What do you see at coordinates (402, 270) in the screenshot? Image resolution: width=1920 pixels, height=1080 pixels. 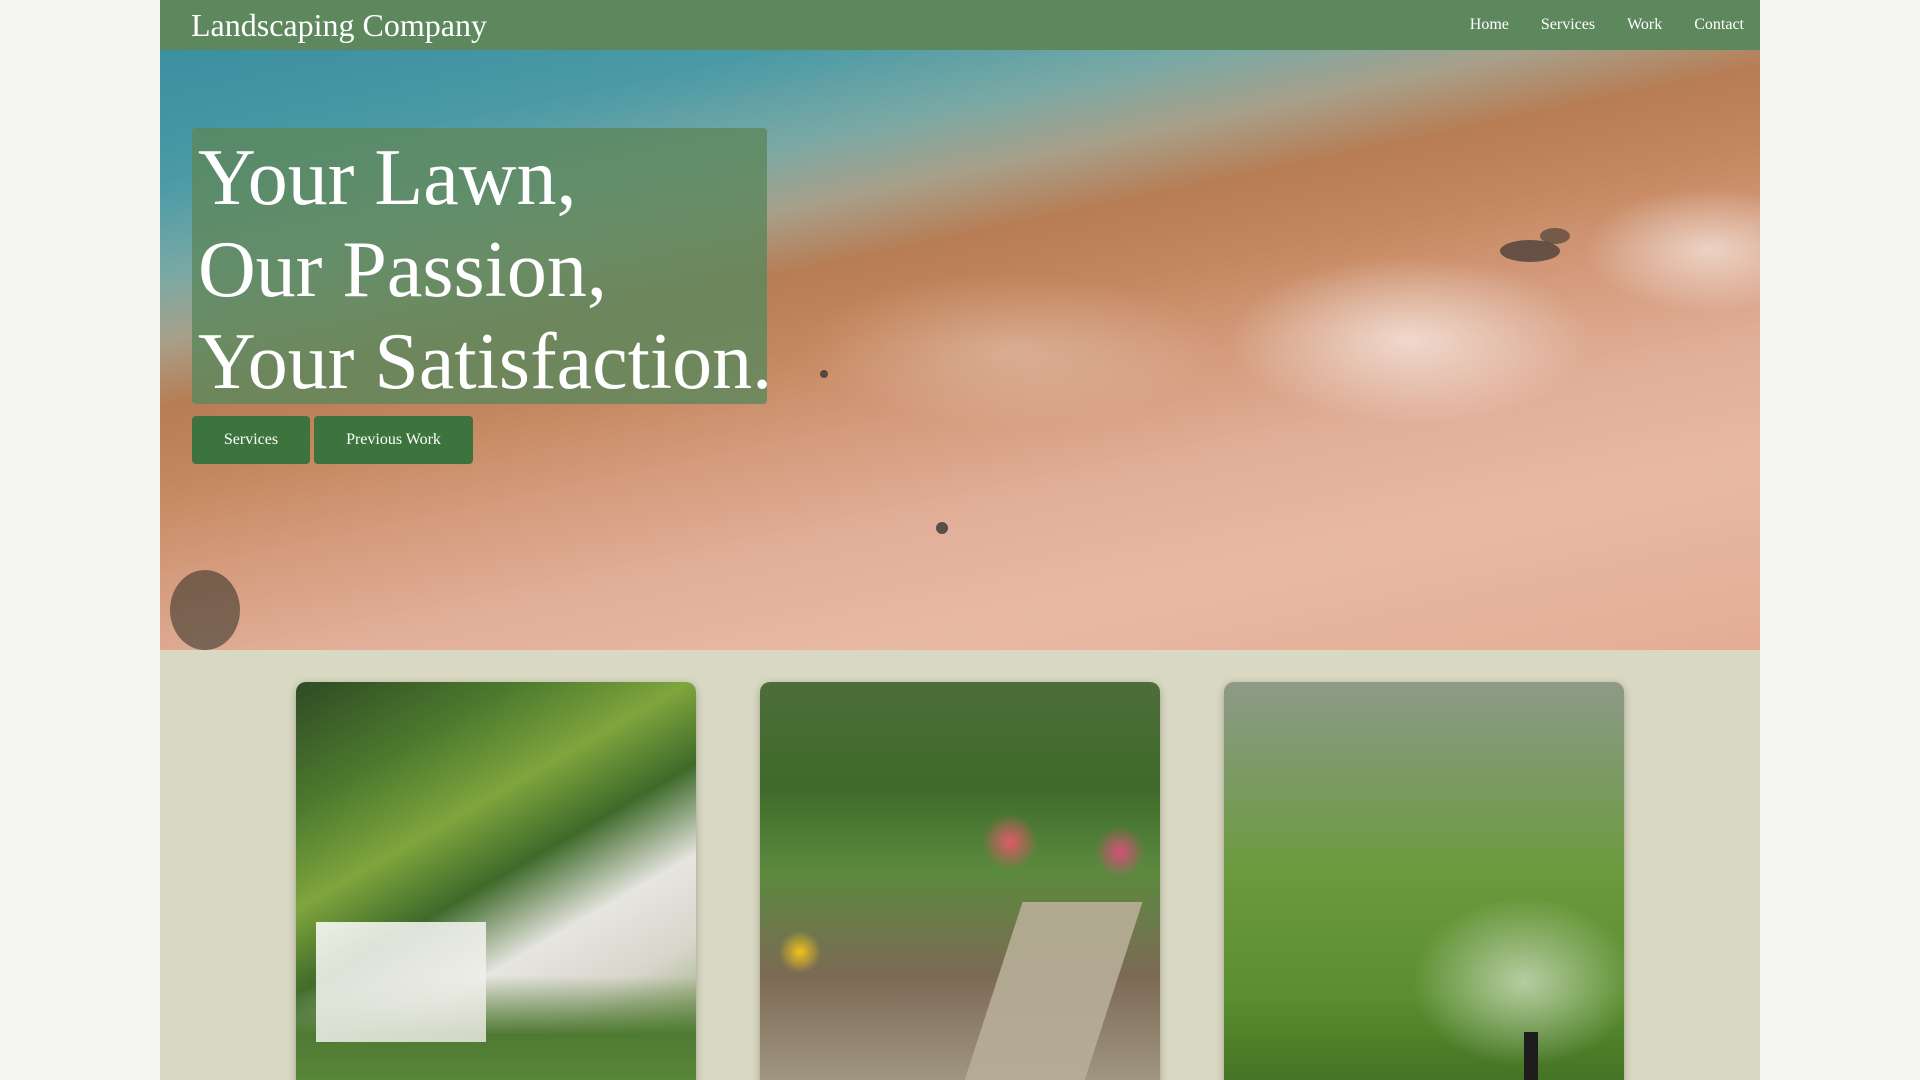 I see `headline-line-2: Our Passion,` at bounding box center [402, 270].